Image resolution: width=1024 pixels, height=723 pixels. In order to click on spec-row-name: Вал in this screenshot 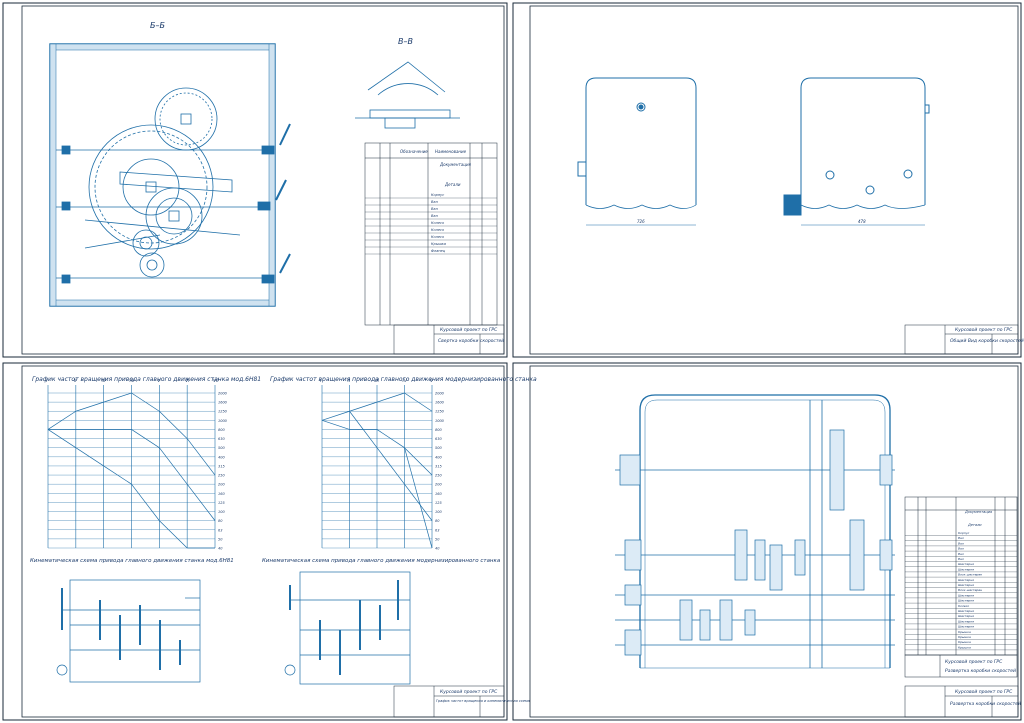, I will do `click(435, 216)`.